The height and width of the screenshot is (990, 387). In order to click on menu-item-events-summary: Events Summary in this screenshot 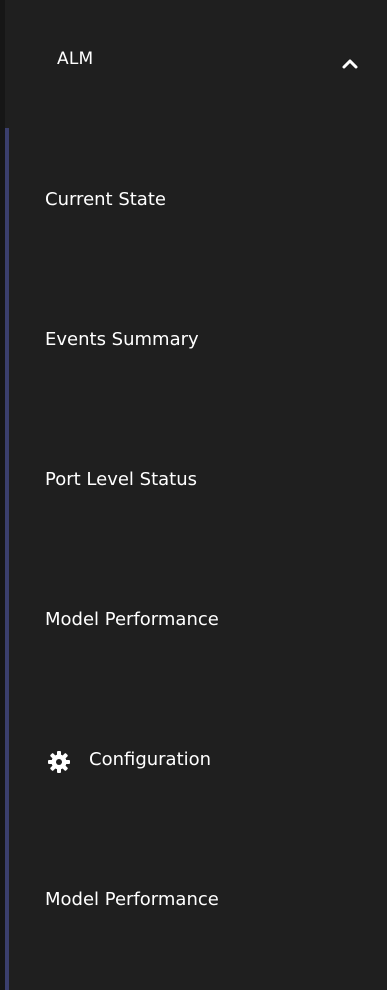, I will do `click(193, 340)`.